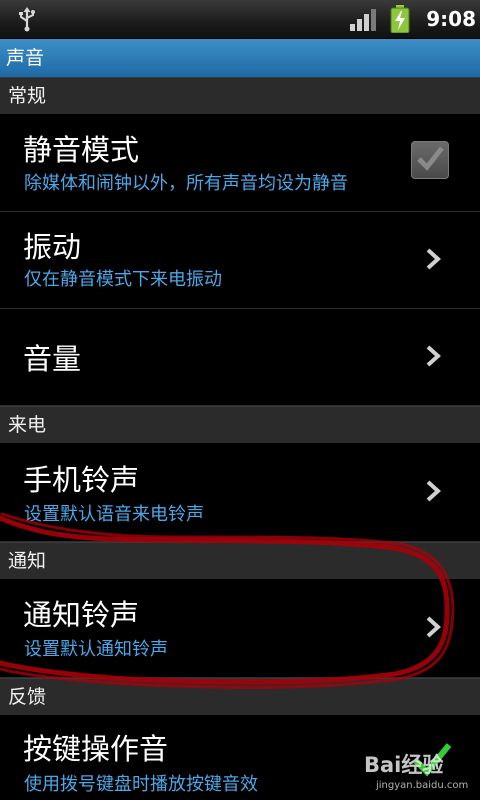  What do you see at coordinates (141, 784) in the screenshot?
I see `row-summary: 使用拨号键盘时播放按键音效` at bounding box center [141, 784].